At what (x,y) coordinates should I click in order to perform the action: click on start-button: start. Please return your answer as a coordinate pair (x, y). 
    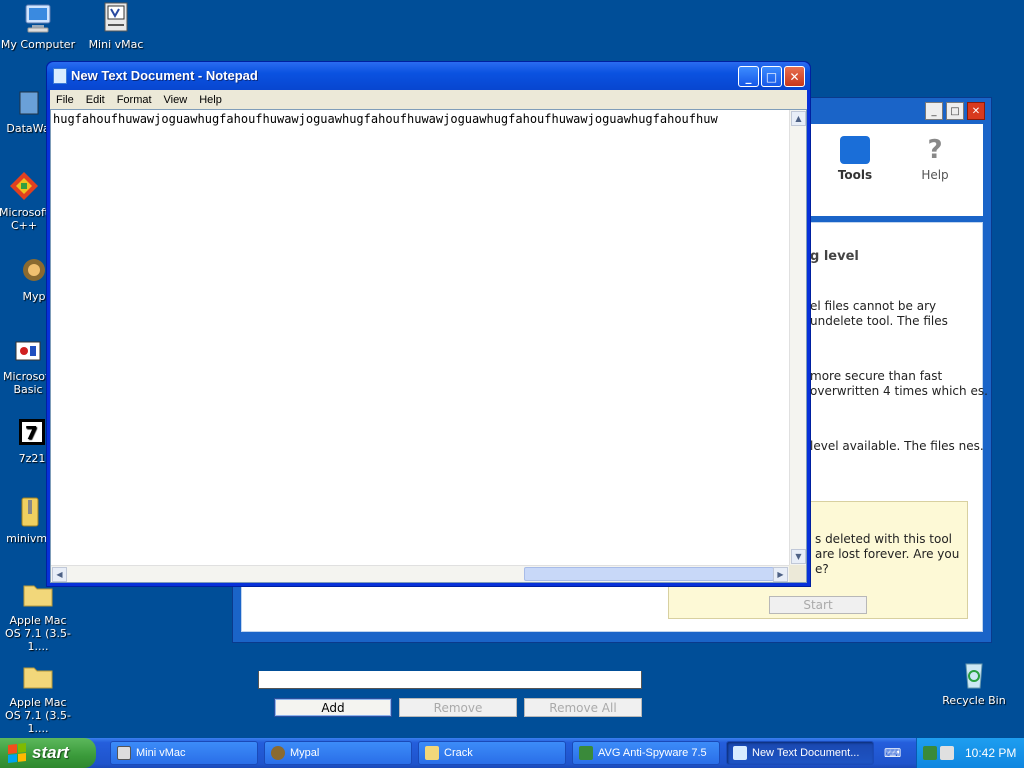
    Looking at the image, I should click on (48, 753).